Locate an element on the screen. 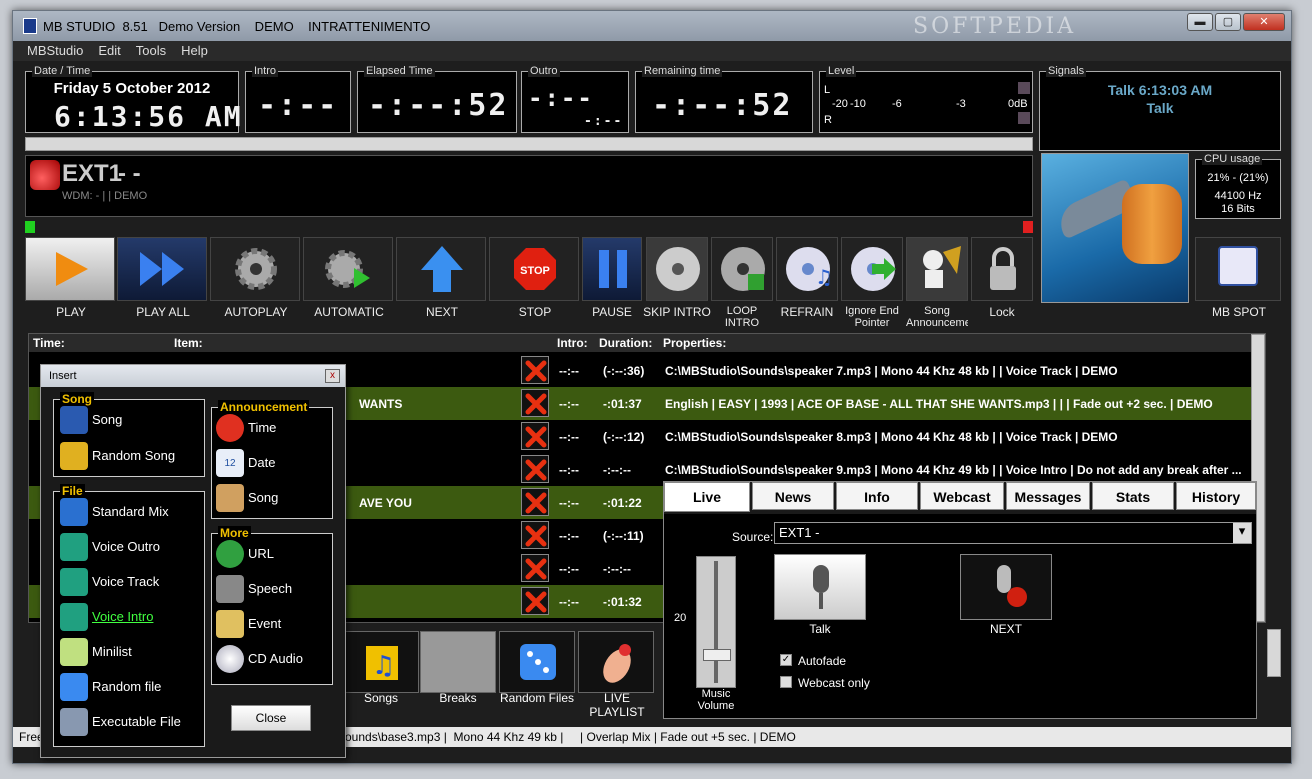 This screenshot has width=1312, height=779. speech-icon is located at coordinates (230, 589).